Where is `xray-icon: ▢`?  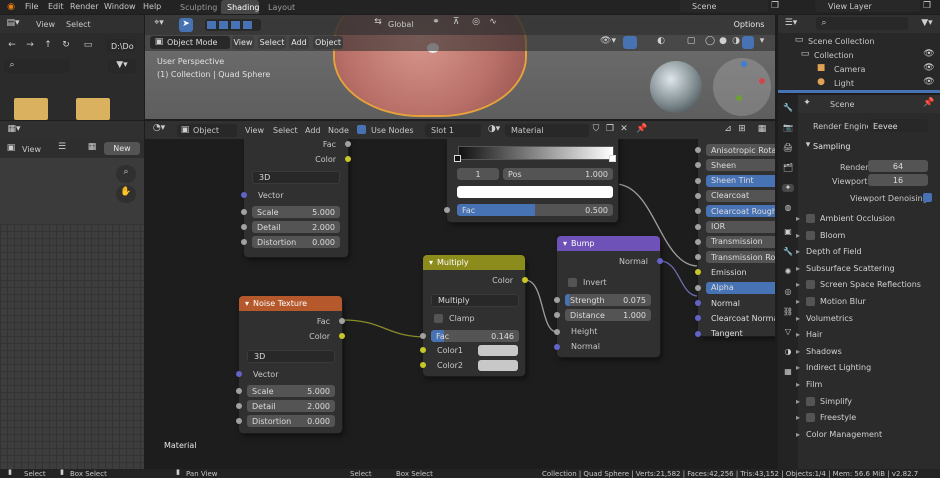 xray-icon: ▢ is located at coordinates (691, 41).